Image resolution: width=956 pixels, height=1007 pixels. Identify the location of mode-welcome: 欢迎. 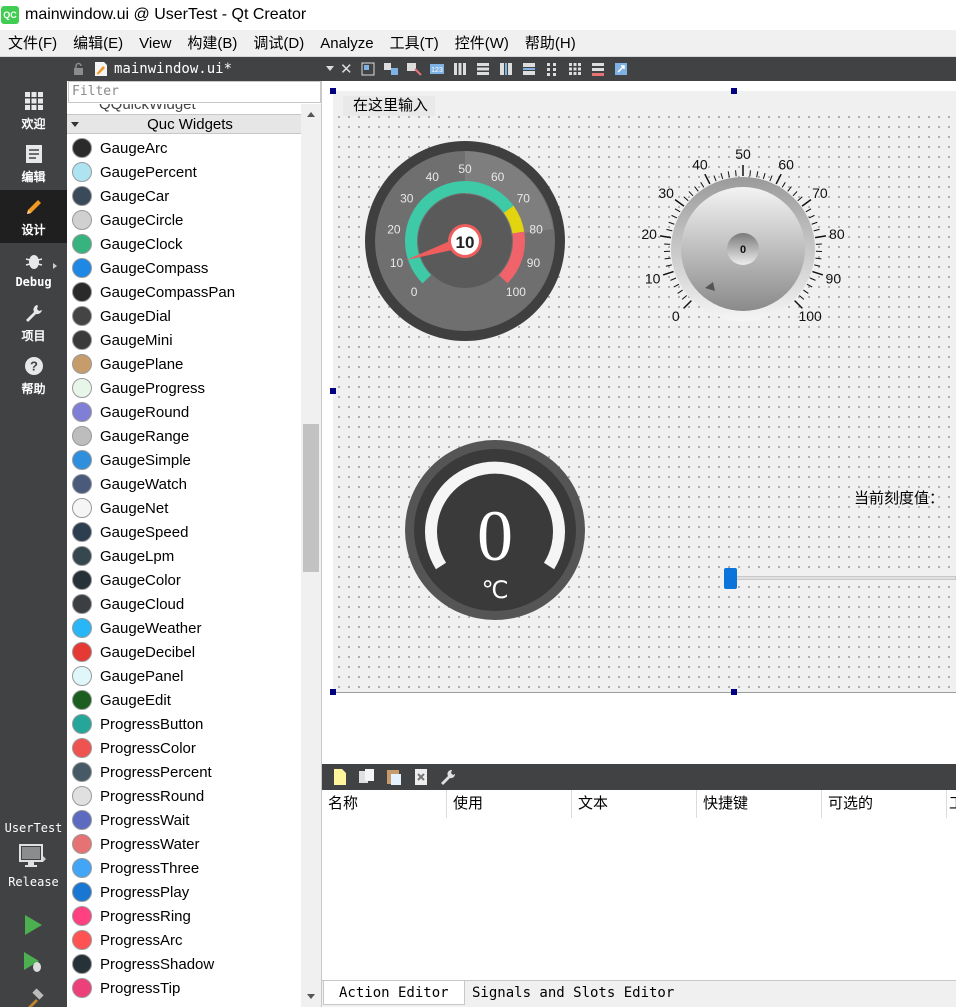
(33, 110).